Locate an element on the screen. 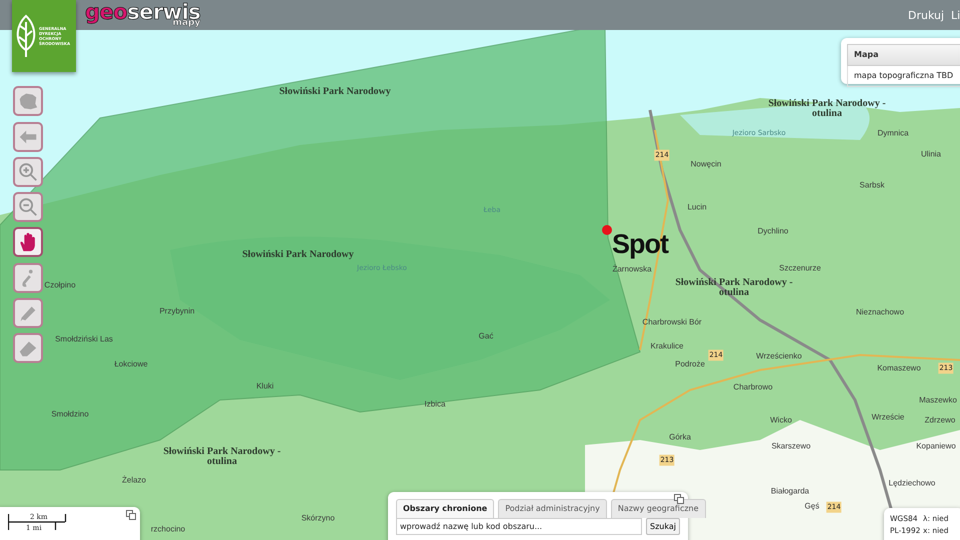 The height and width of the screenshot is (540, 960). place-label: Wrzeście is located at coordinates (888, 418).